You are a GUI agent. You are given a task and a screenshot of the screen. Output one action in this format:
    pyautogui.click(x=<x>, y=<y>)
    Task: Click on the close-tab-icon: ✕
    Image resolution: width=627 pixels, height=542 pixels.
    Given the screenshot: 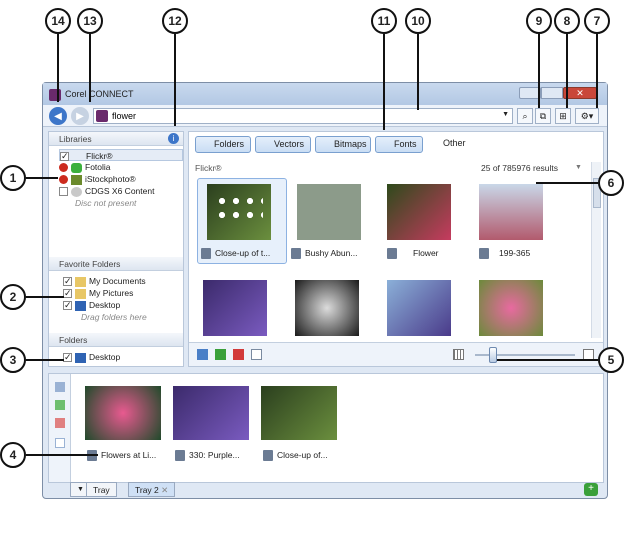 What is the action you would take?
    pyautogui.click(x=164, y=490)
    